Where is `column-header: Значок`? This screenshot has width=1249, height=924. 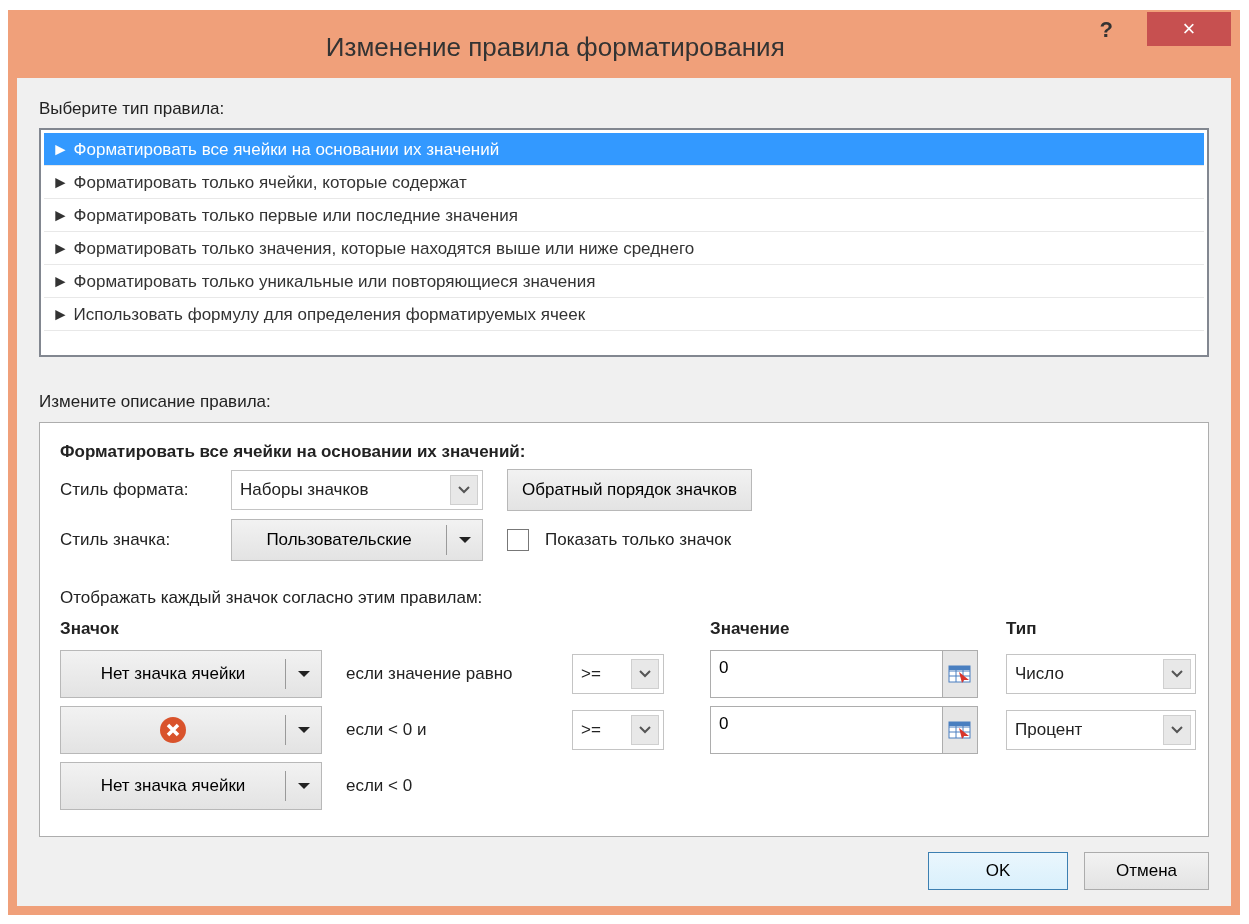
column-header: Значок is located at coordinates (89, 628).